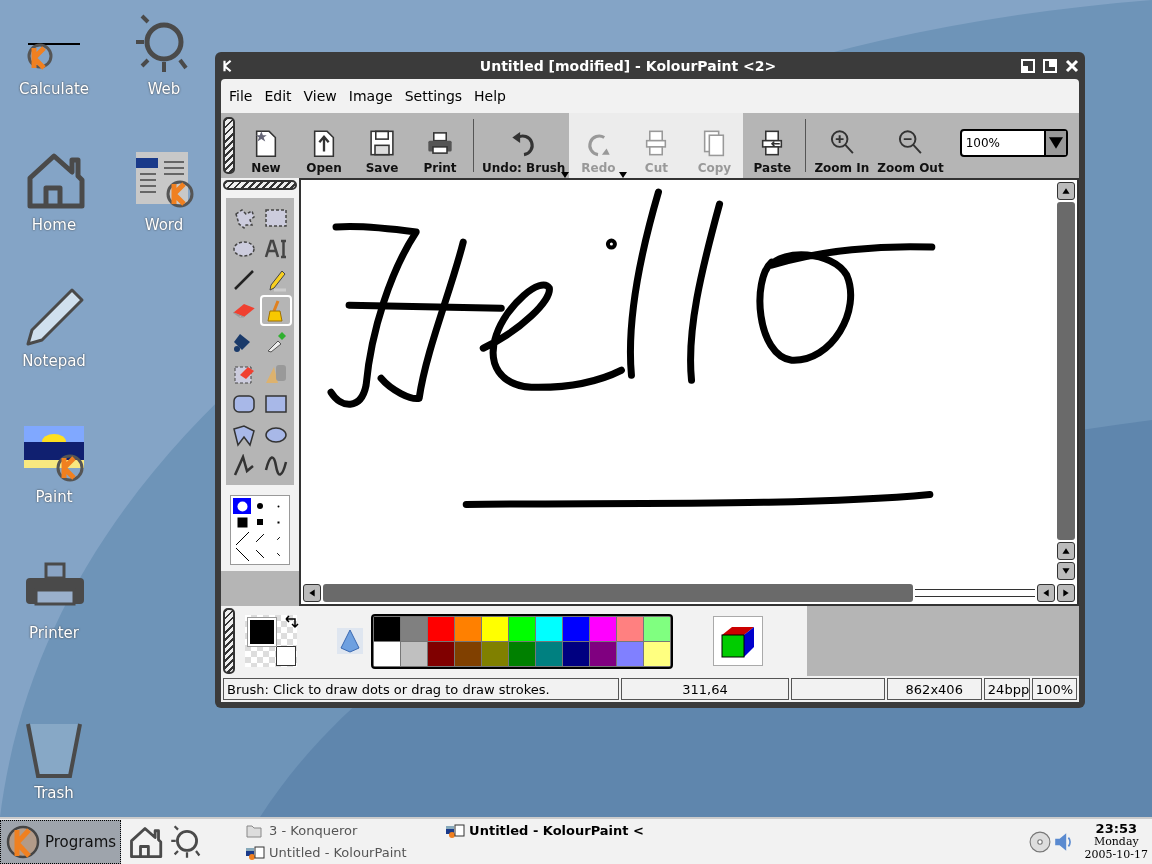  I want to click on square-brush-icon, so click(278, 522).